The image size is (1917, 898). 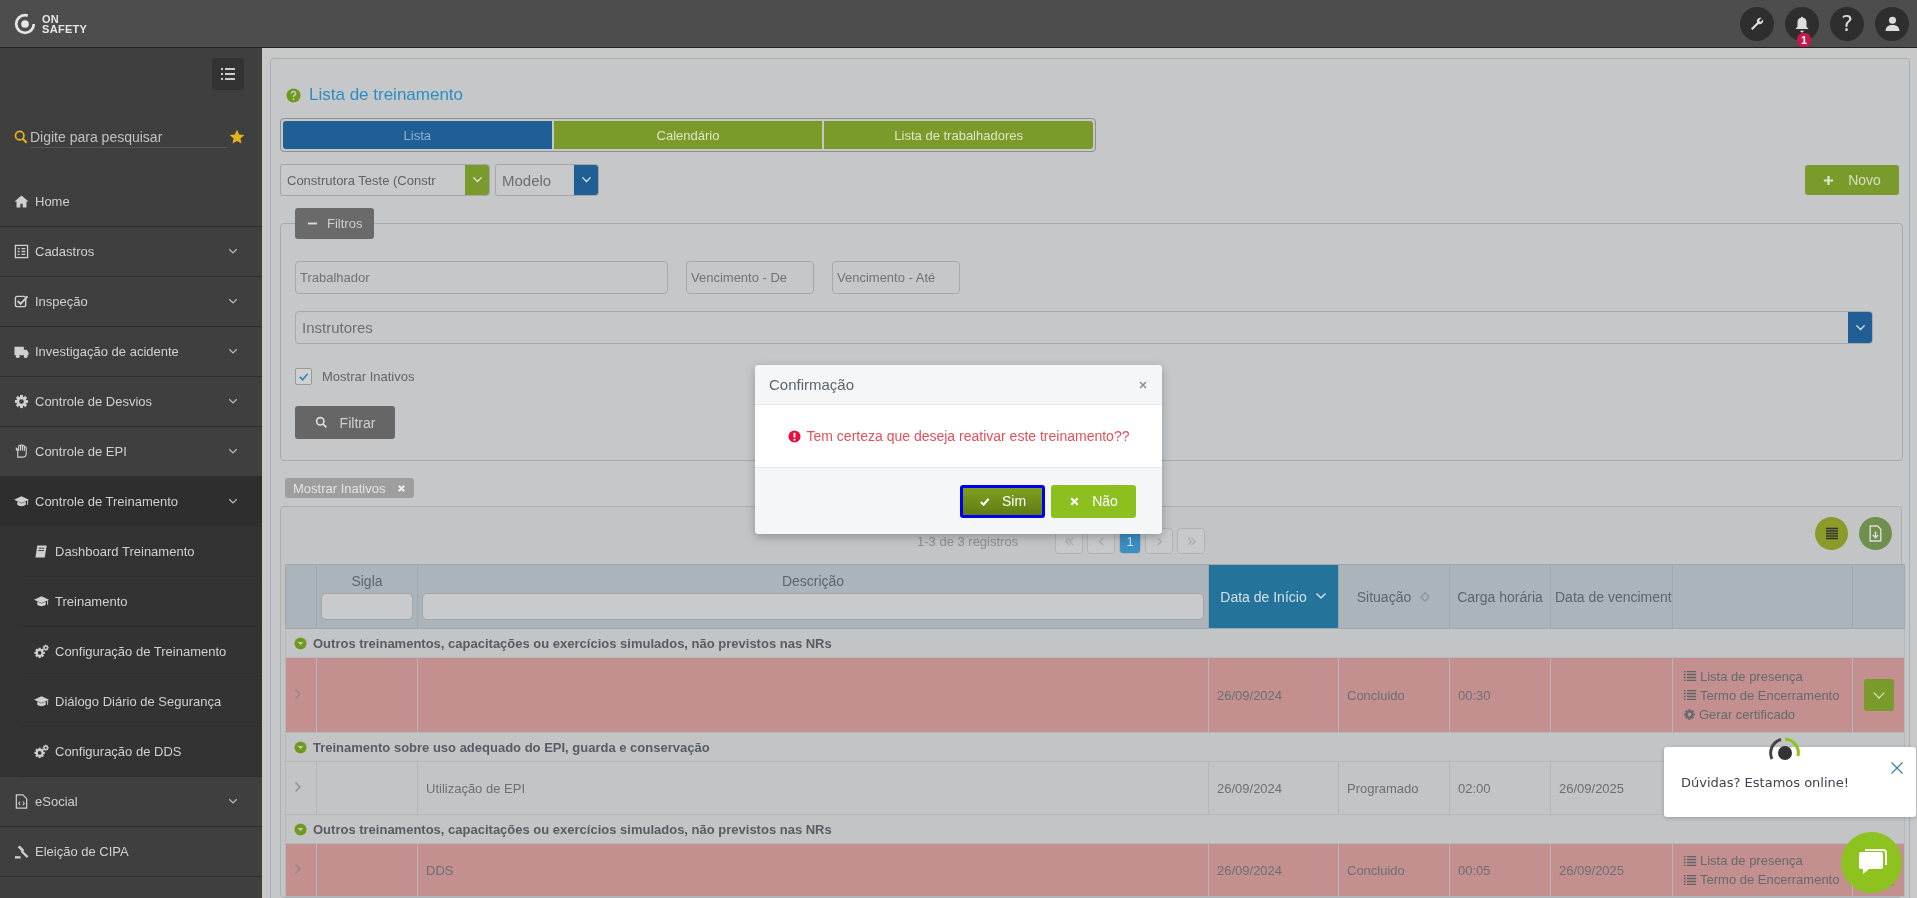 I want to click on table-cell: 00:05, so click(x=1474, y=870).